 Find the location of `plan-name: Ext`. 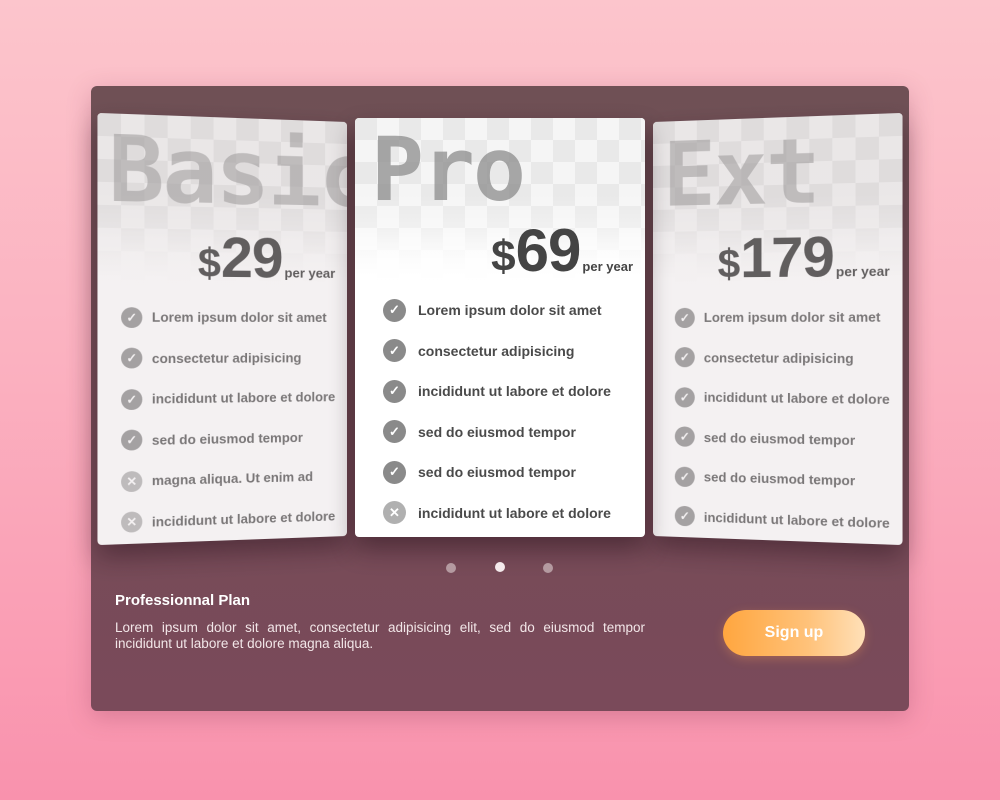

plan-name: Ext is located at coordinates (740, 172).